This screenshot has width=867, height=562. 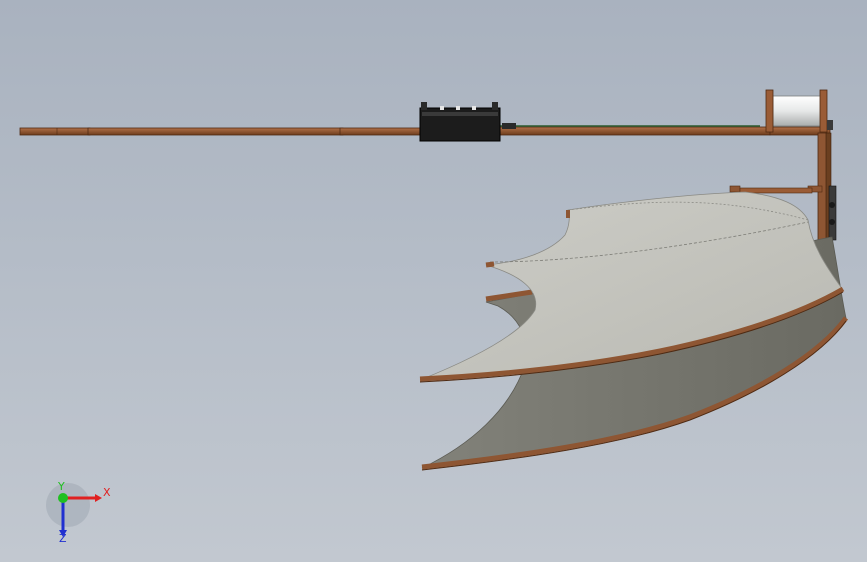 What do you see at coordinates (68, 505) in the screenshot?
I see `triad-shadow-icon` at bounding box center [68, 505].